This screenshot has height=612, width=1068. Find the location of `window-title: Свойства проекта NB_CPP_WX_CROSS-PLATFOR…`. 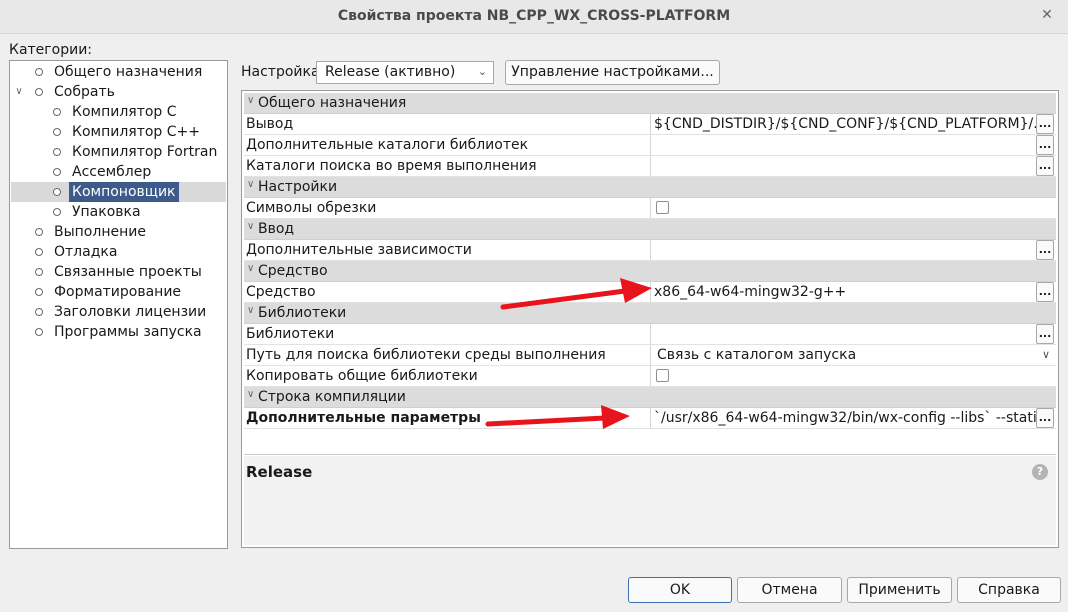

window-title: Свойства проекта NB_CPP_WX_CROSS-PLATFOR… is located at coordinates (534, 16).